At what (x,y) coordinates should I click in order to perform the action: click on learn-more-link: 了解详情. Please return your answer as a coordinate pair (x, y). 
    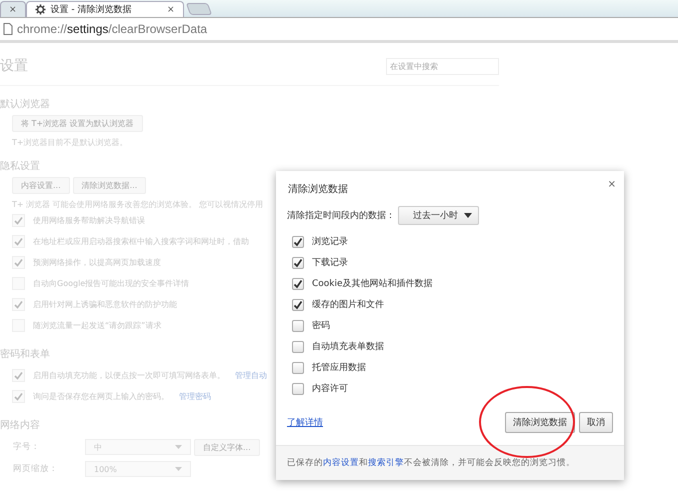
    Looking at the image, I should click on (305, 422).